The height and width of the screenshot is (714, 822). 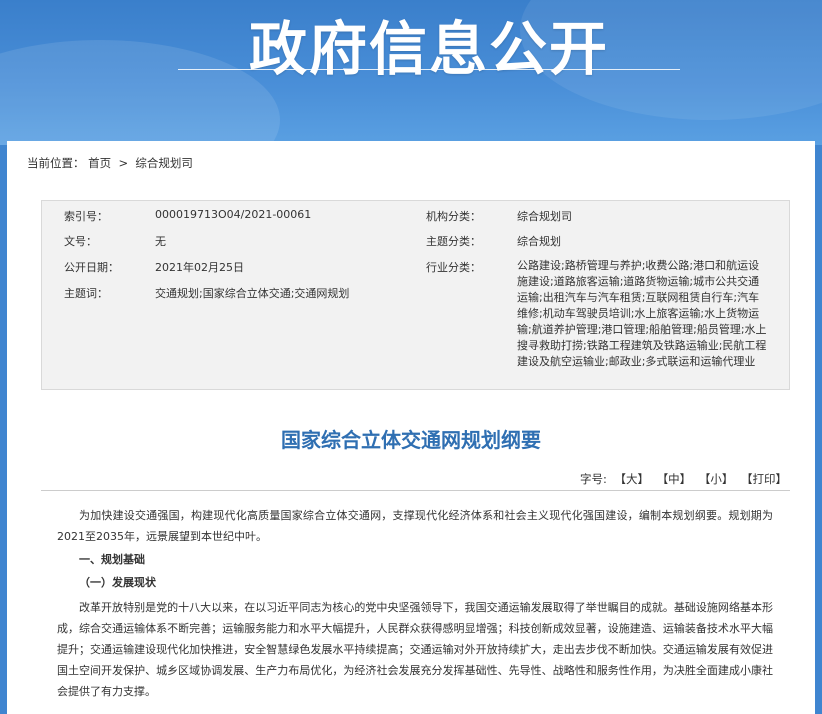 I want to click on breadcrumb-prefix: 当前位置：, so click(x=56, y=163).